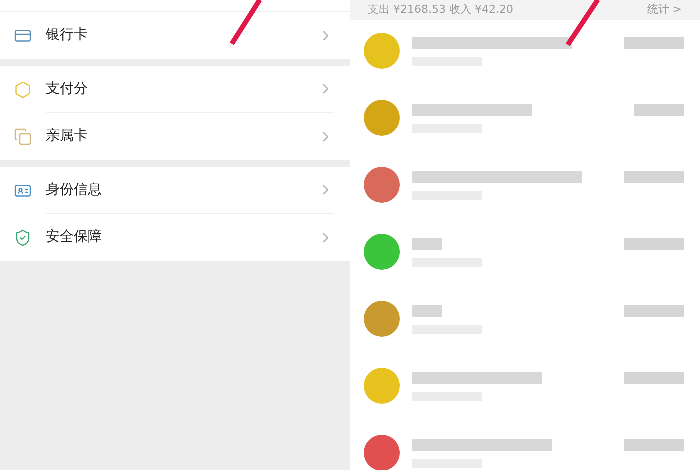 The height and width of the screenshot is (470, 700). What do you see at coordinates (23, 137) in the screenshot?
I see `cards-icon` at bounding box center [23, 137].